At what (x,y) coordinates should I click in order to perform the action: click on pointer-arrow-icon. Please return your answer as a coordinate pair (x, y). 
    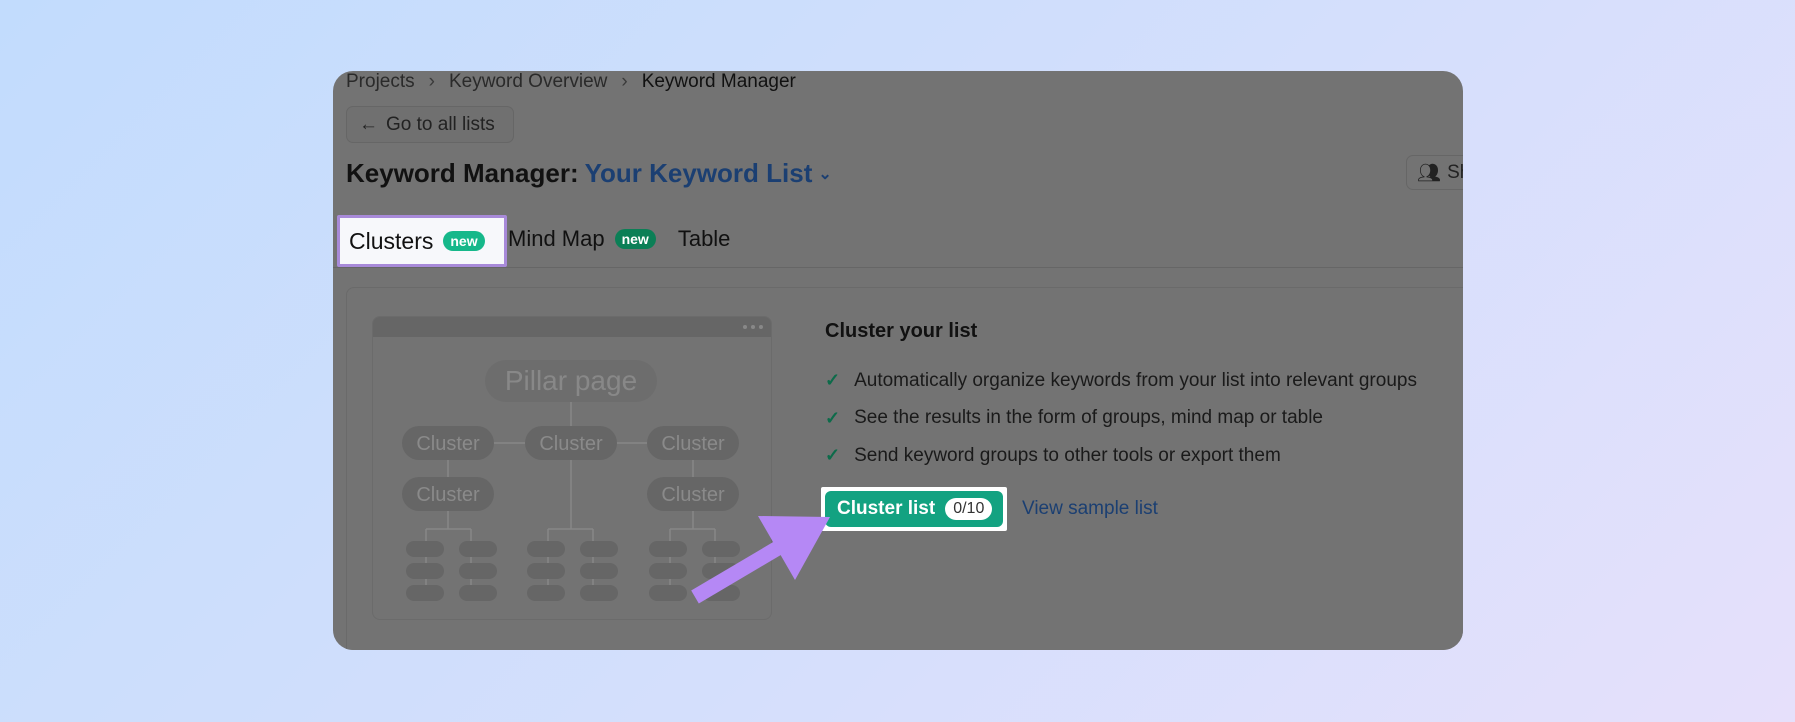
    Looking at the image, I should click on (760, 560).